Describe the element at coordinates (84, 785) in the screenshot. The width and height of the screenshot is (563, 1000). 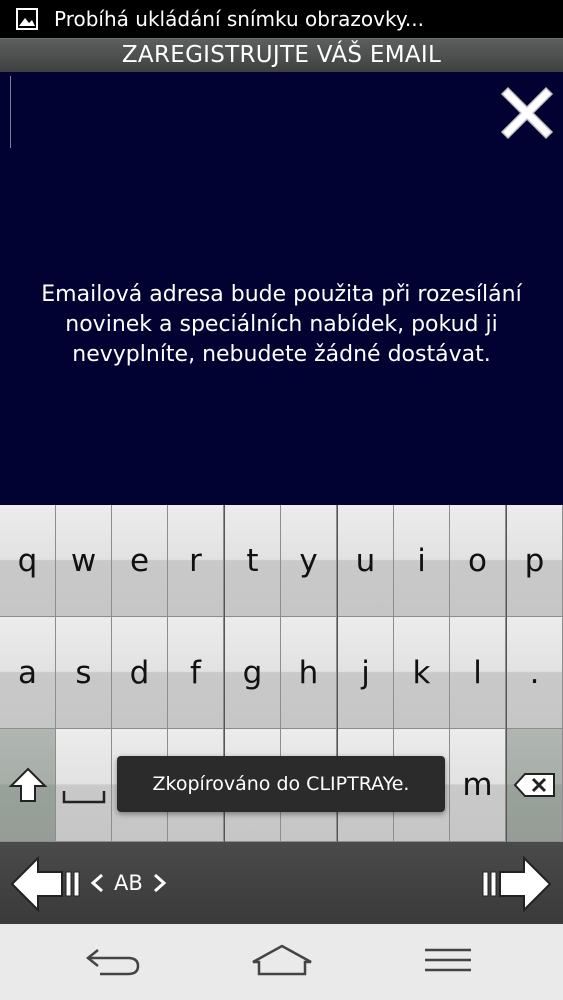
I see `space-key` at that location.